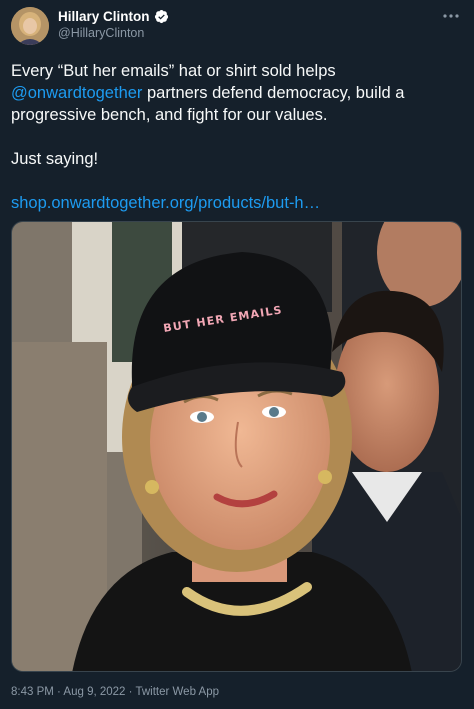  I want to click on tweet-line-4: Just saying!, so click(55, 159).